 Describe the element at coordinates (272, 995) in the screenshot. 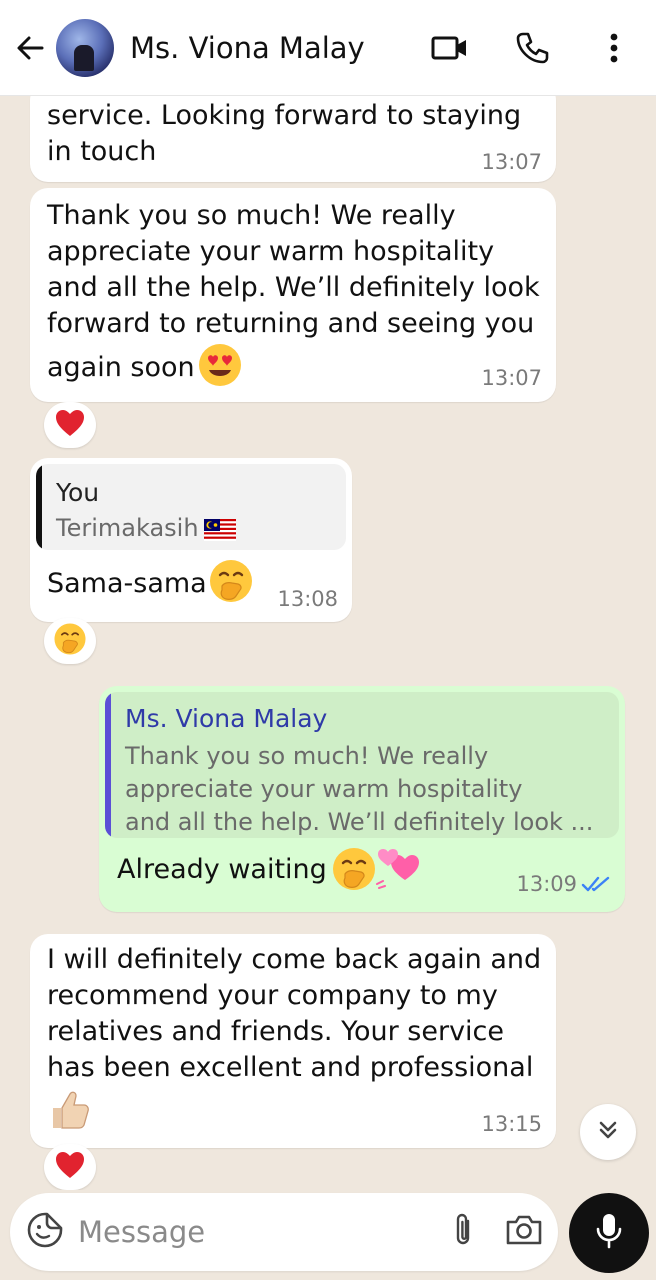

I see `message-text: recommend your company to my` at that location.